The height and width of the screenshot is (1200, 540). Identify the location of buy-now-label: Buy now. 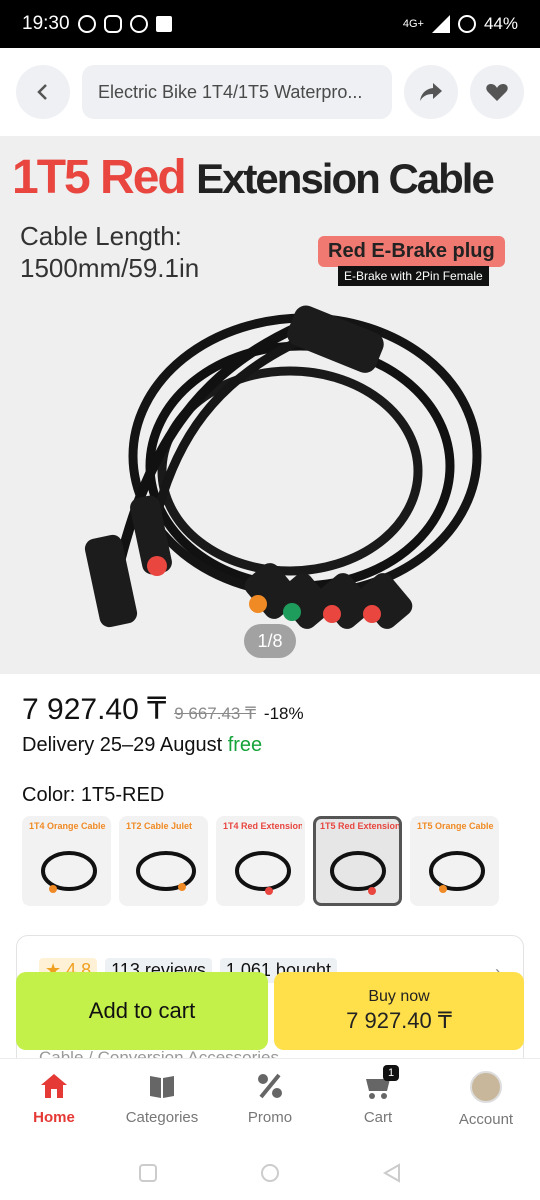
(399, 996).